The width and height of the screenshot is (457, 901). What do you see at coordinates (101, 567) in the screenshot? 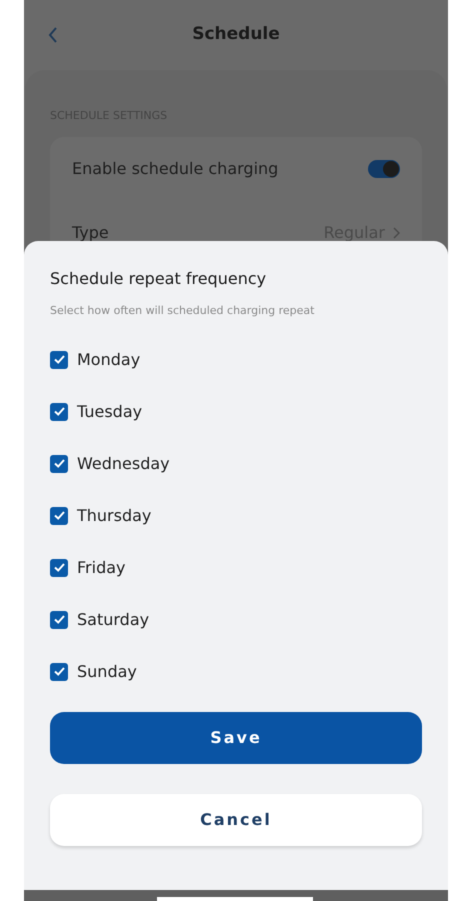
I see `day-label: Friday` at bounding box center [101, 567].